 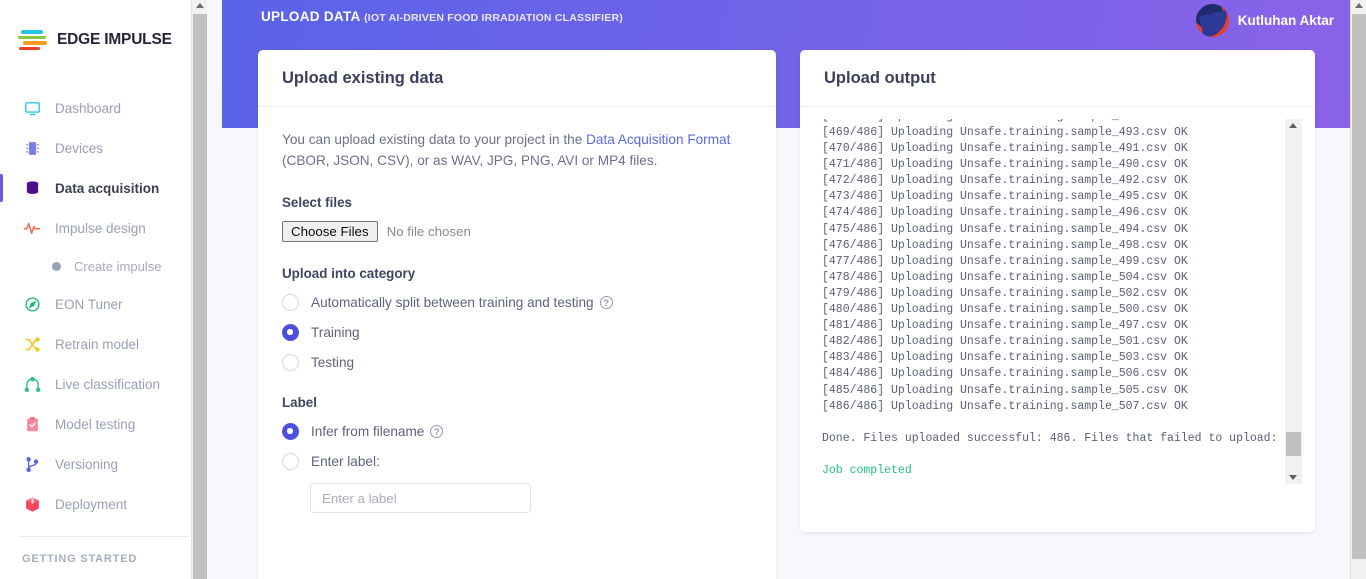 I want to click on radio-label: Infer from filename, so click(x=368, y=431).